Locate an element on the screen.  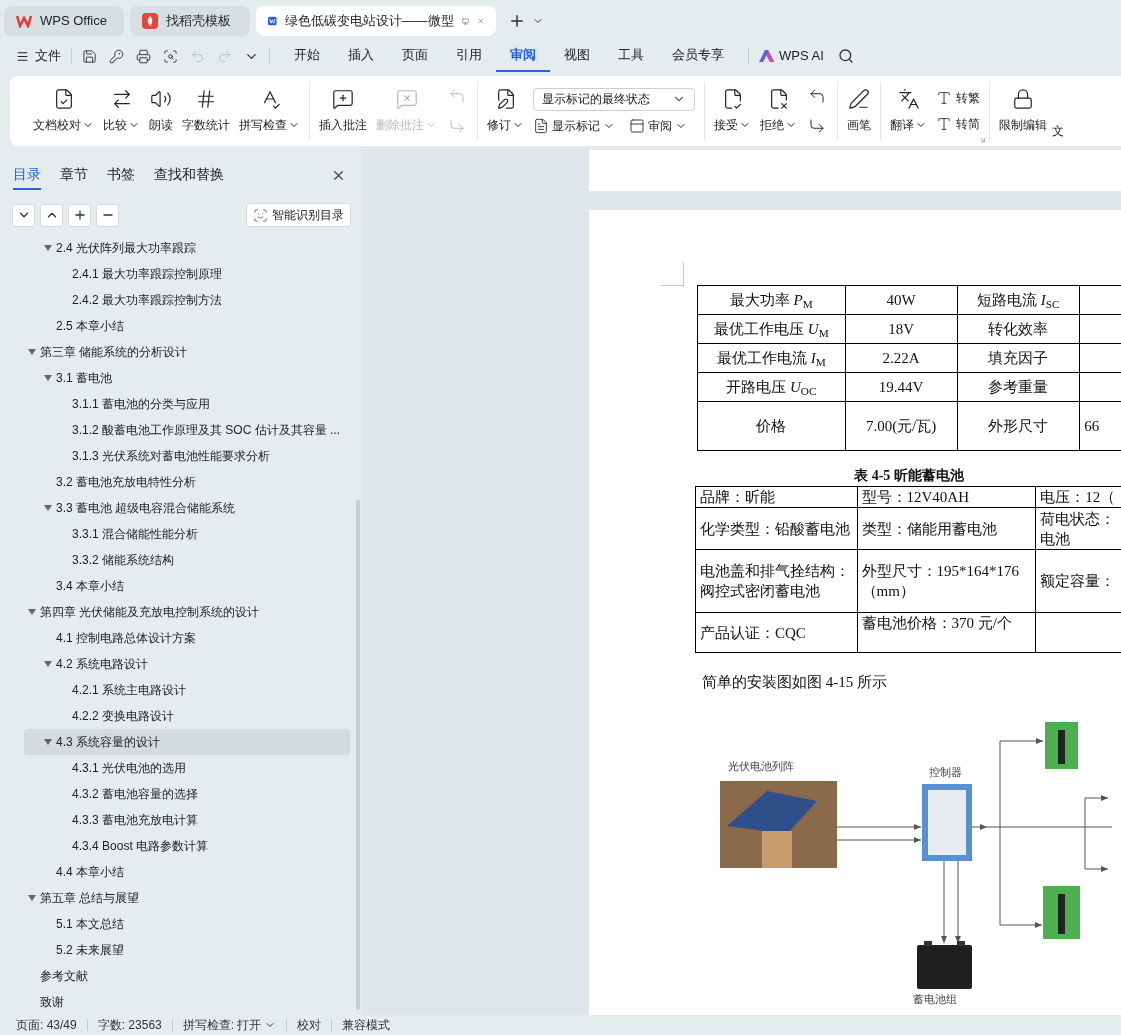
toc-item: 4.3.2 蓄电池容量的选择 is located at coordinates (187, 794).